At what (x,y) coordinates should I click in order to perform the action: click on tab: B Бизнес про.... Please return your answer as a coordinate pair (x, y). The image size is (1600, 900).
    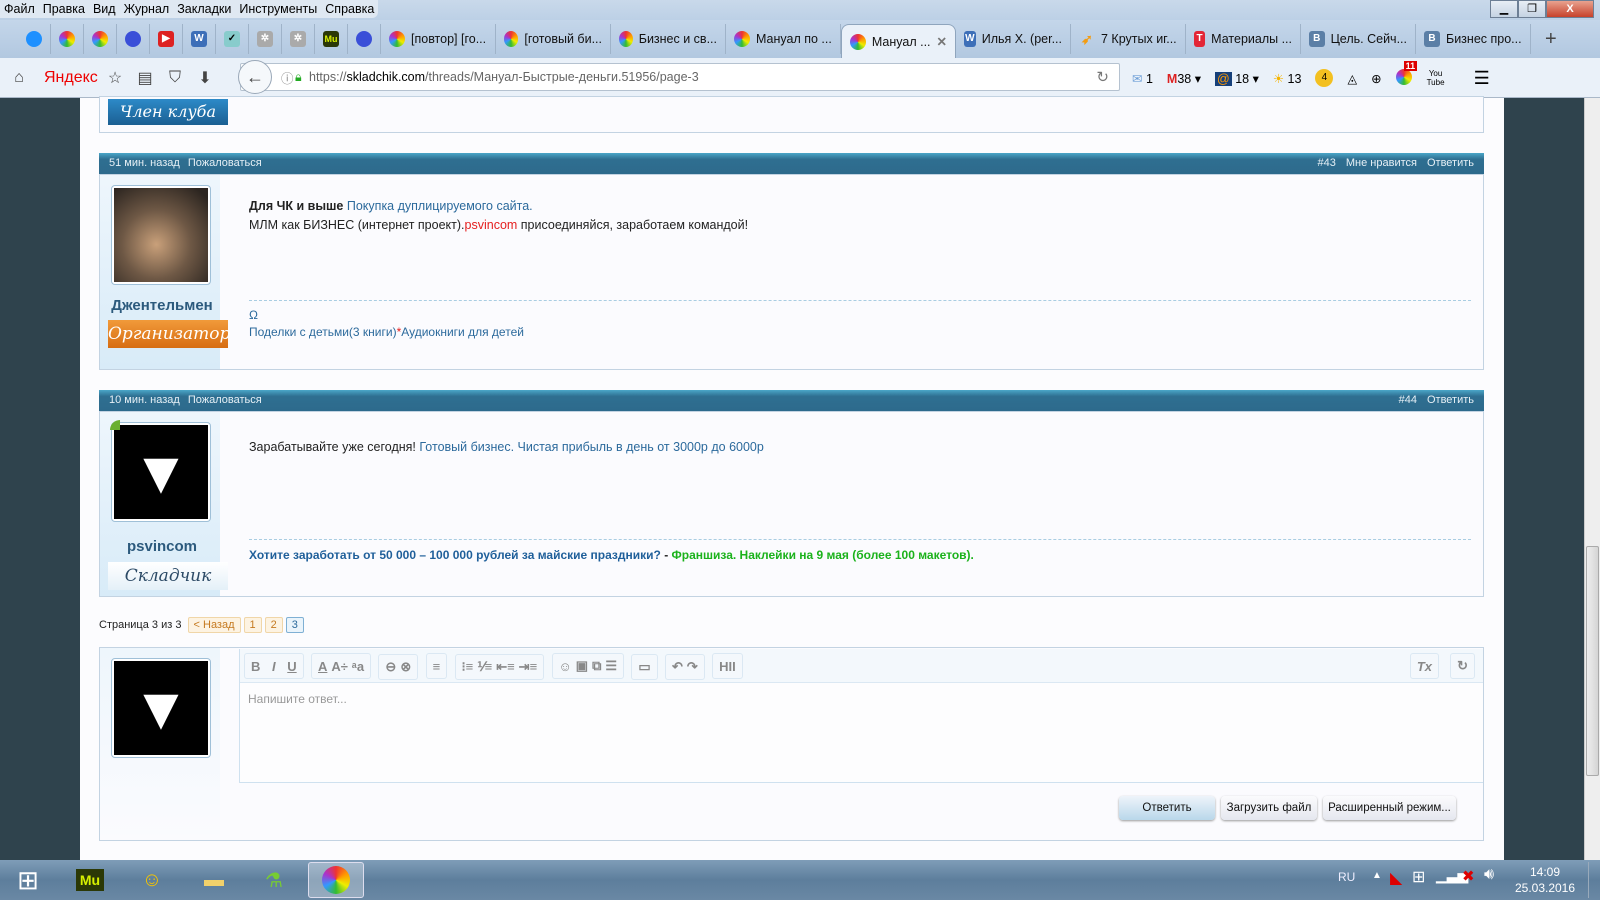
    Looking at the image, I should click on (1473, 39).